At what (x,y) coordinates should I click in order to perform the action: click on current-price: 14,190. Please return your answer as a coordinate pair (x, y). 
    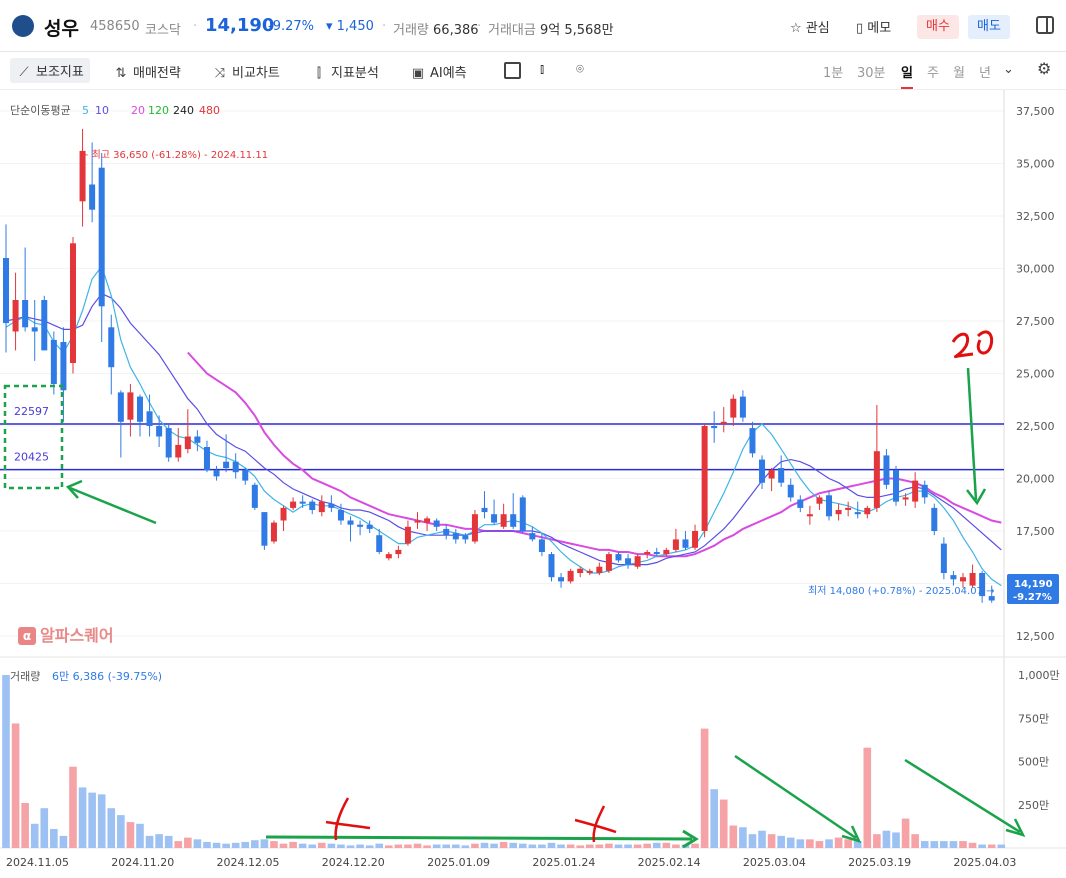
    Looking at the image, I should click on (240, 25).